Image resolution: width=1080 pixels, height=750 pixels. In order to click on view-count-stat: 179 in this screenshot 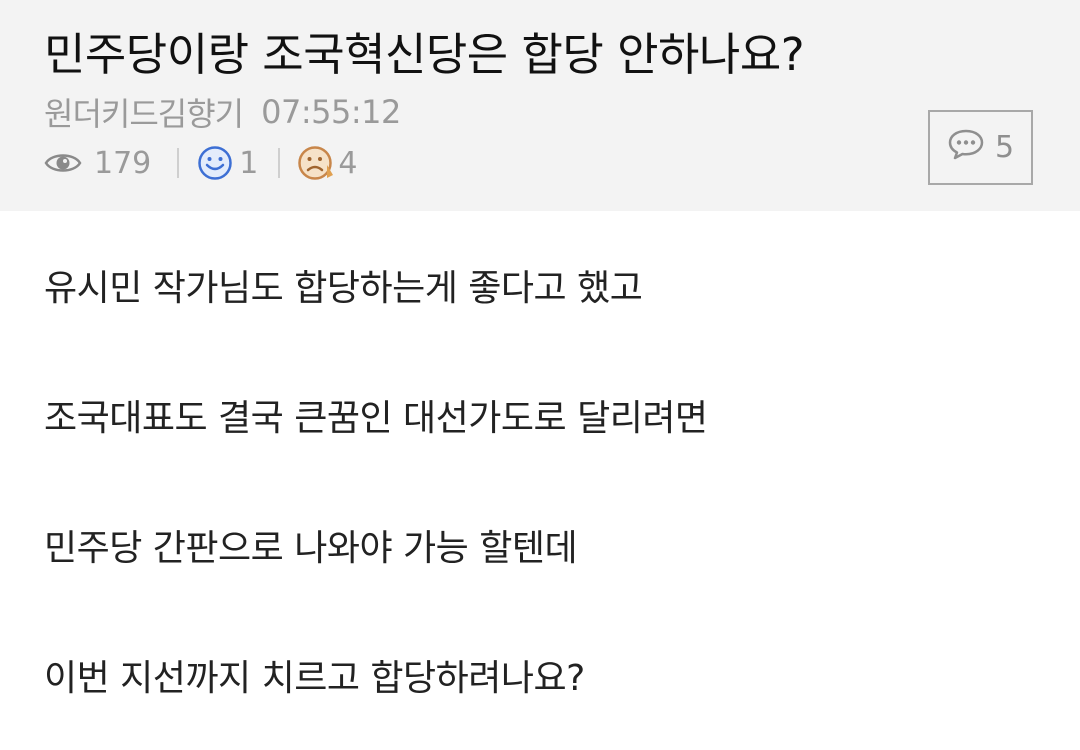, I will do `click(97, 163)`.